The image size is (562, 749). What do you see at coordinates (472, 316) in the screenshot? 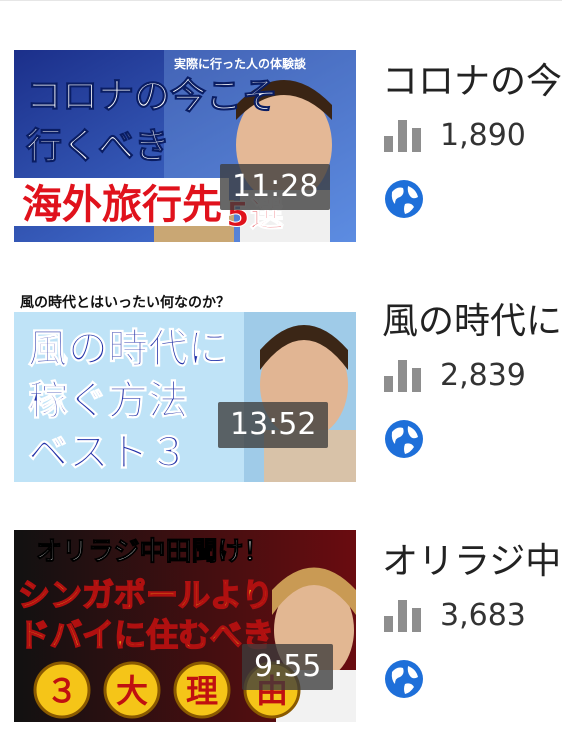
I see `video-title: 風の時代に` at bounding box center [472, 316].